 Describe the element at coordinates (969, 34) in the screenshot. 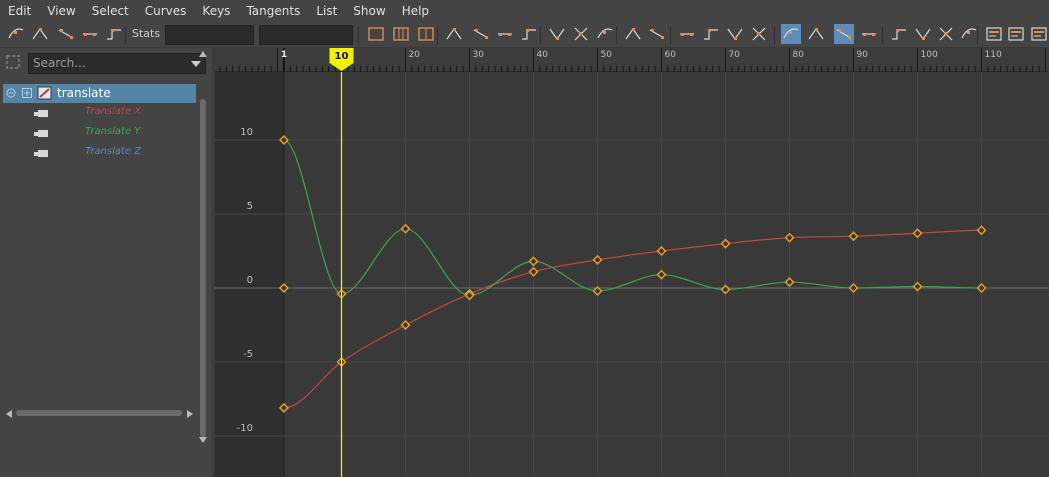

I see `post-infinity-icon` at that location.